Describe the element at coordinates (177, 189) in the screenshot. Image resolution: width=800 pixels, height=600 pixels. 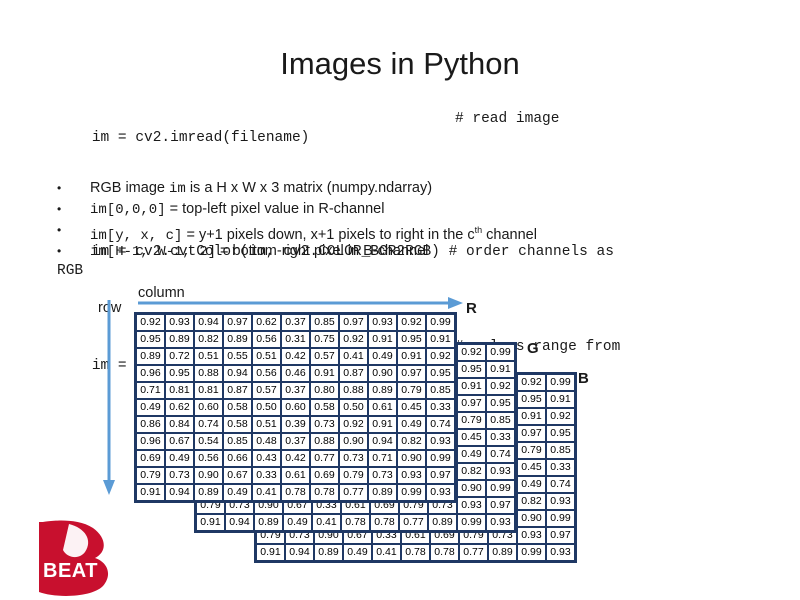
I see `bullet-code: im` at that location.